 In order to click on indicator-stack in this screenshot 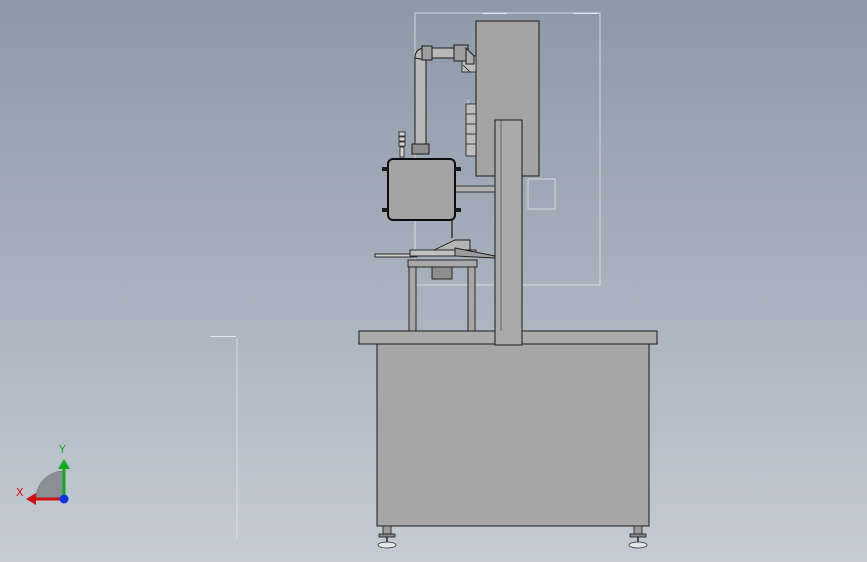, I will do `click(402, 144)`.